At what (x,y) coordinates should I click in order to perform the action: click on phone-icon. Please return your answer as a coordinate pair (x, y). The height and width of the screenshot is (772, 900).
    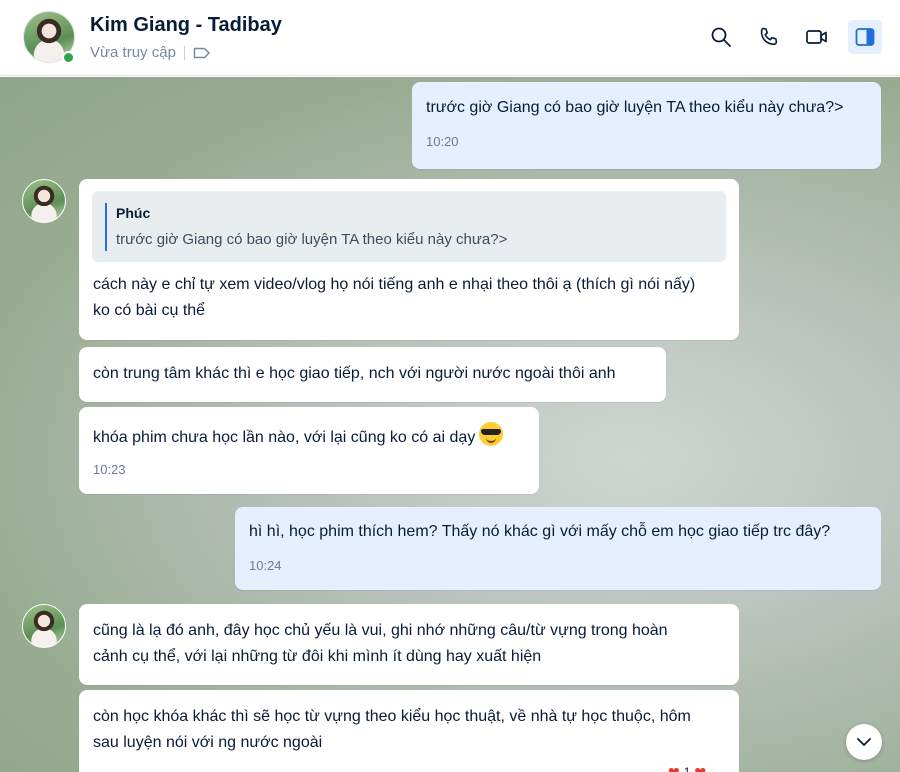
    Looking at the image, I should click on (769, 37).